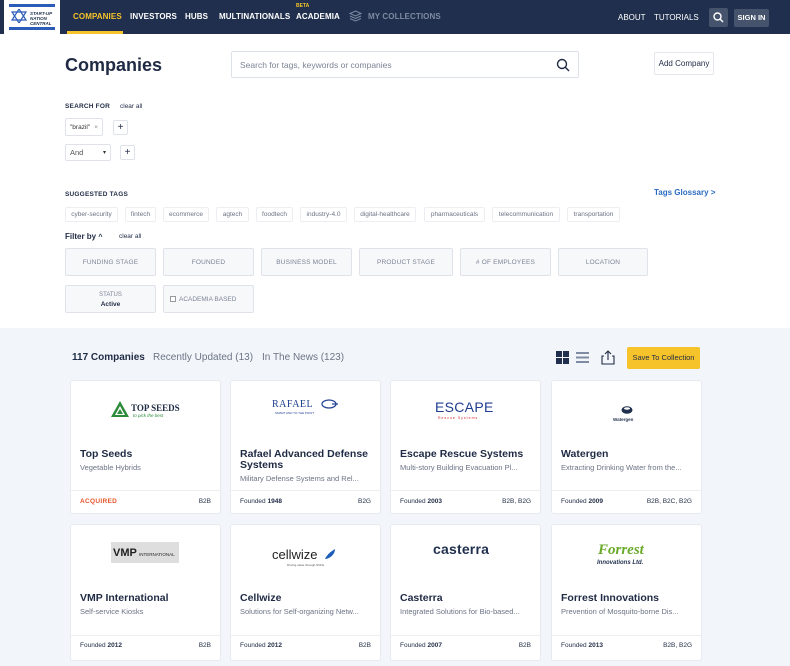 This screenshot has width=790, height=666. Describe the element at coordinates (516, 501) in the screenshot. I see `business-model: B2B, B2G` at that location.